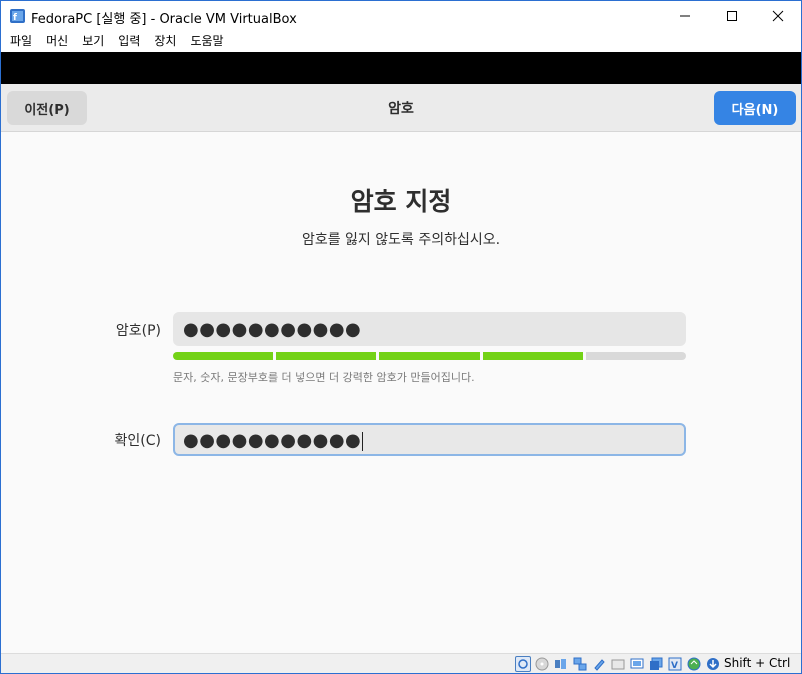  I want to click on menu-file: 파일, so click(21, 41).